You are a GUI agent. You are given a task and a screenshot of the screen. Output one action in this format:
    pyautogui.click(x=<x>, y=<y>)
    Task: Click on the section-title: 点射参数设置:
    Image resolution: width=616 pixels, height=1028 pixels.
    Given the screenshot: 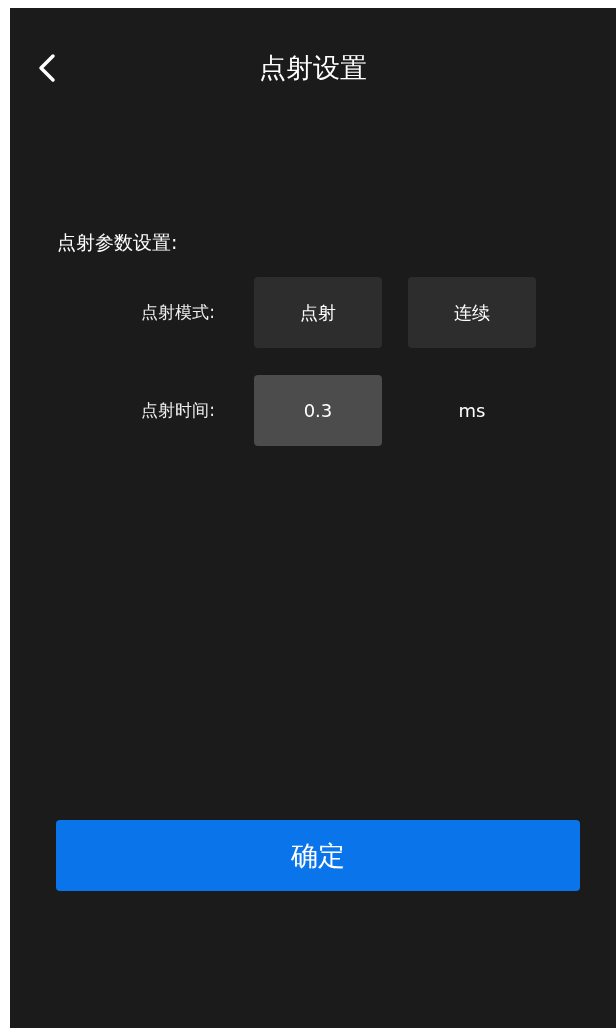 What is the action you would take?
    pyautogui.click(x=118, y=242)
    